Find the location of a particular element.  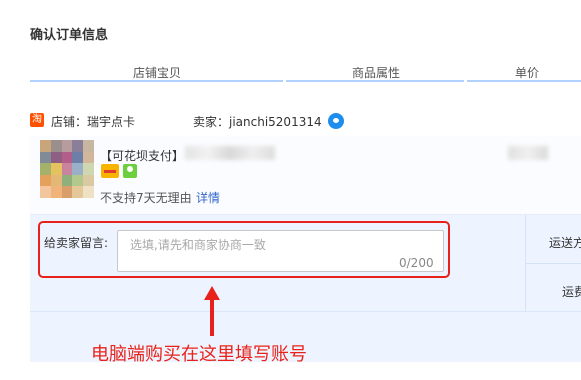

seller-name: 卖家：jianchi5201314 is located at coordinates (257, 121).